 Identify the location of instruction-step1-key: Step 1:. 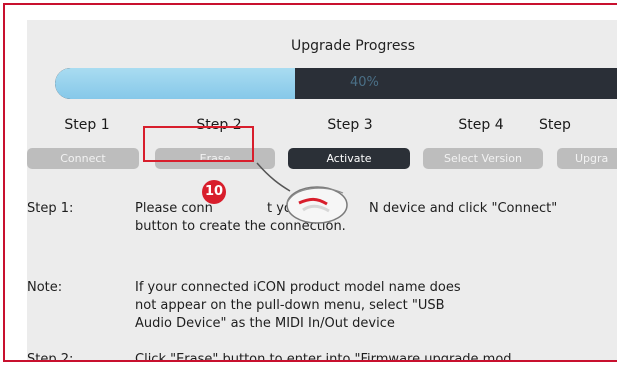
(50, 208).